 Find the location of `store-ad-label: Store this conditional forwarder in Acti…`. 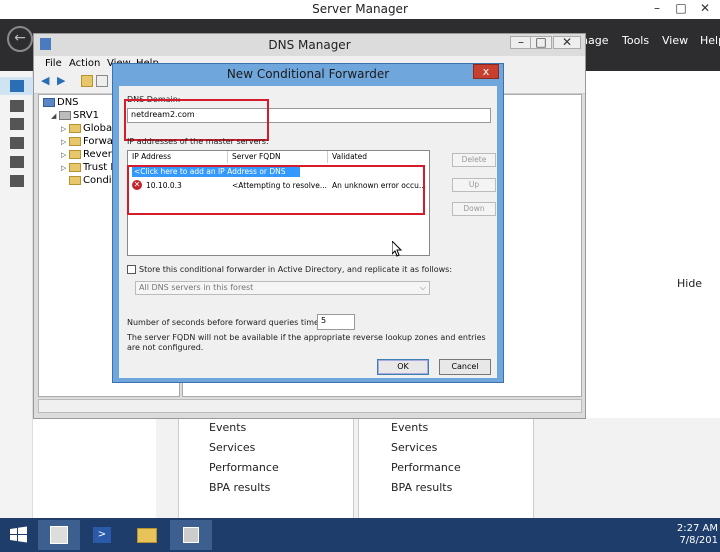

store-ad-label: Store this conditional forwarder in Acti… is located at coordinates (296, 269).